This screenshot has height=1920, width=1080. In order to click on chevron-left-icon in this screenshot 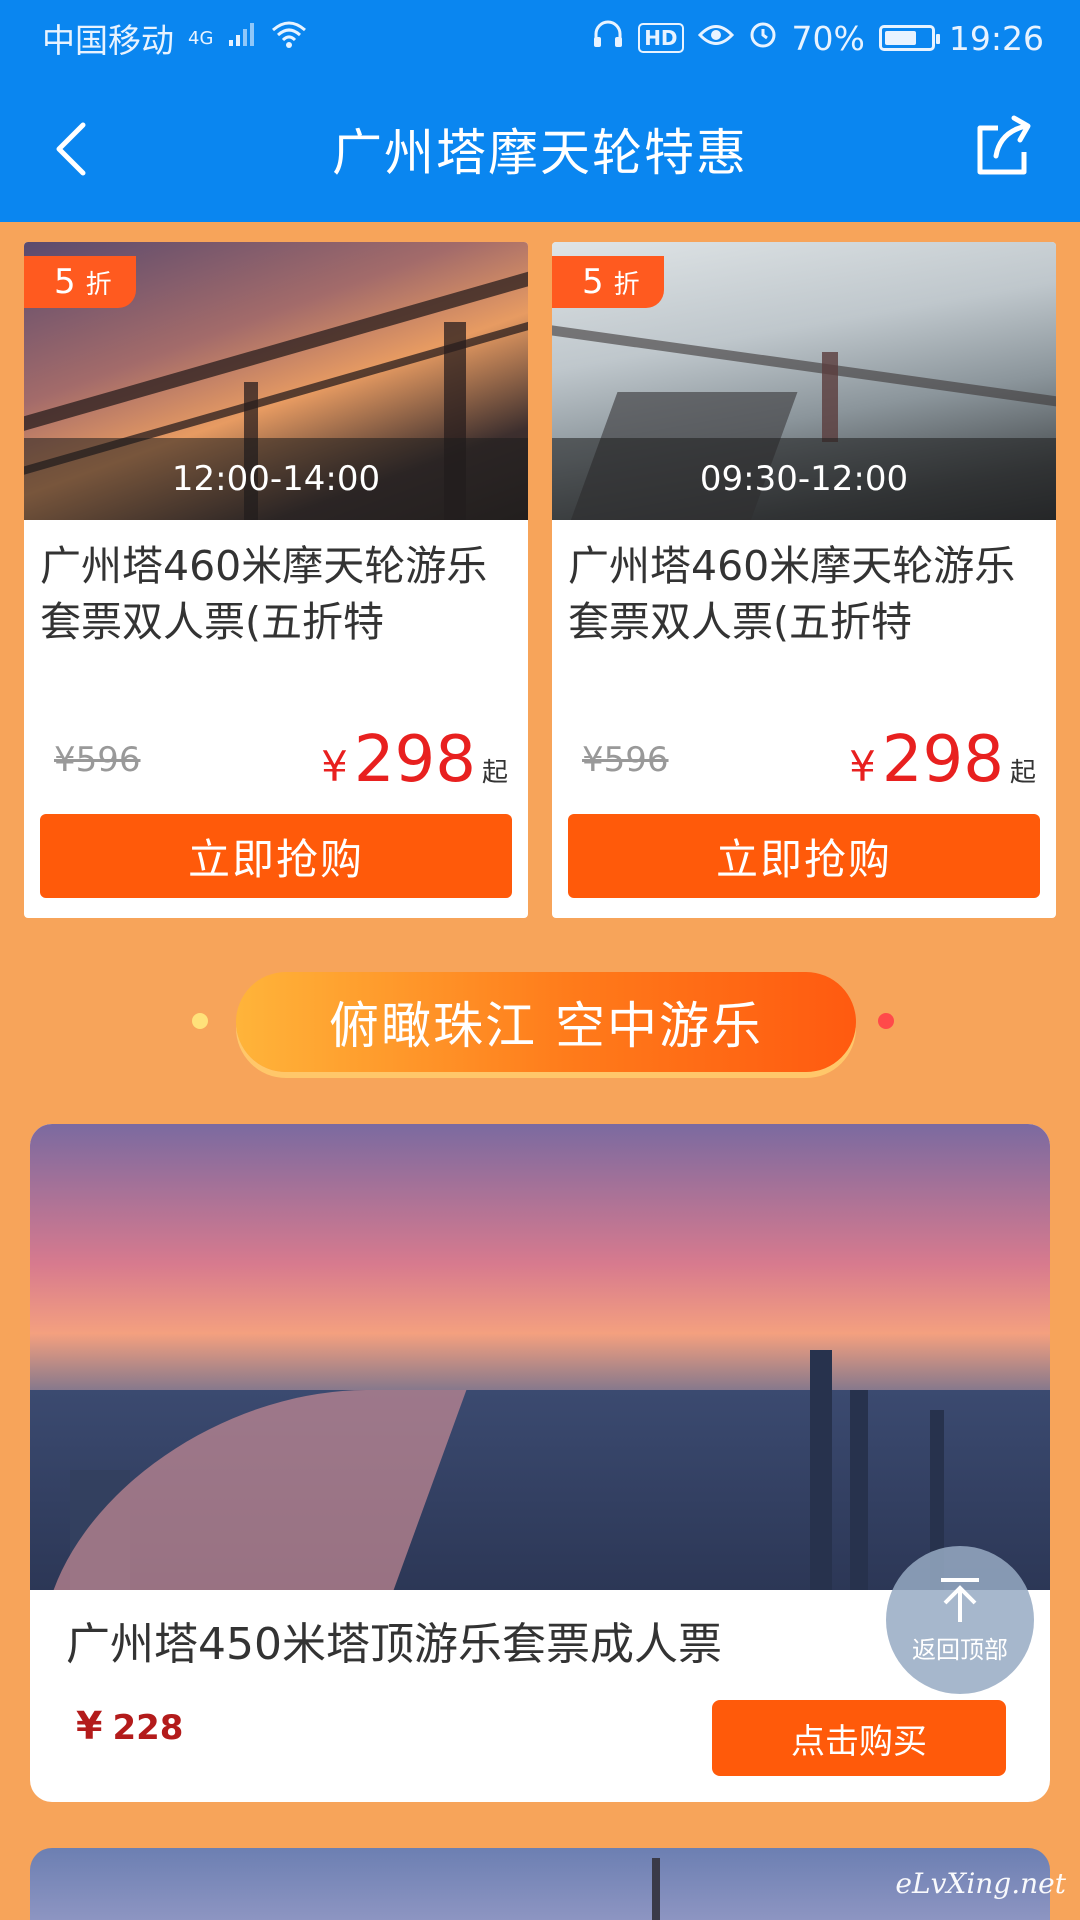, I will do `click(71, 149)`.